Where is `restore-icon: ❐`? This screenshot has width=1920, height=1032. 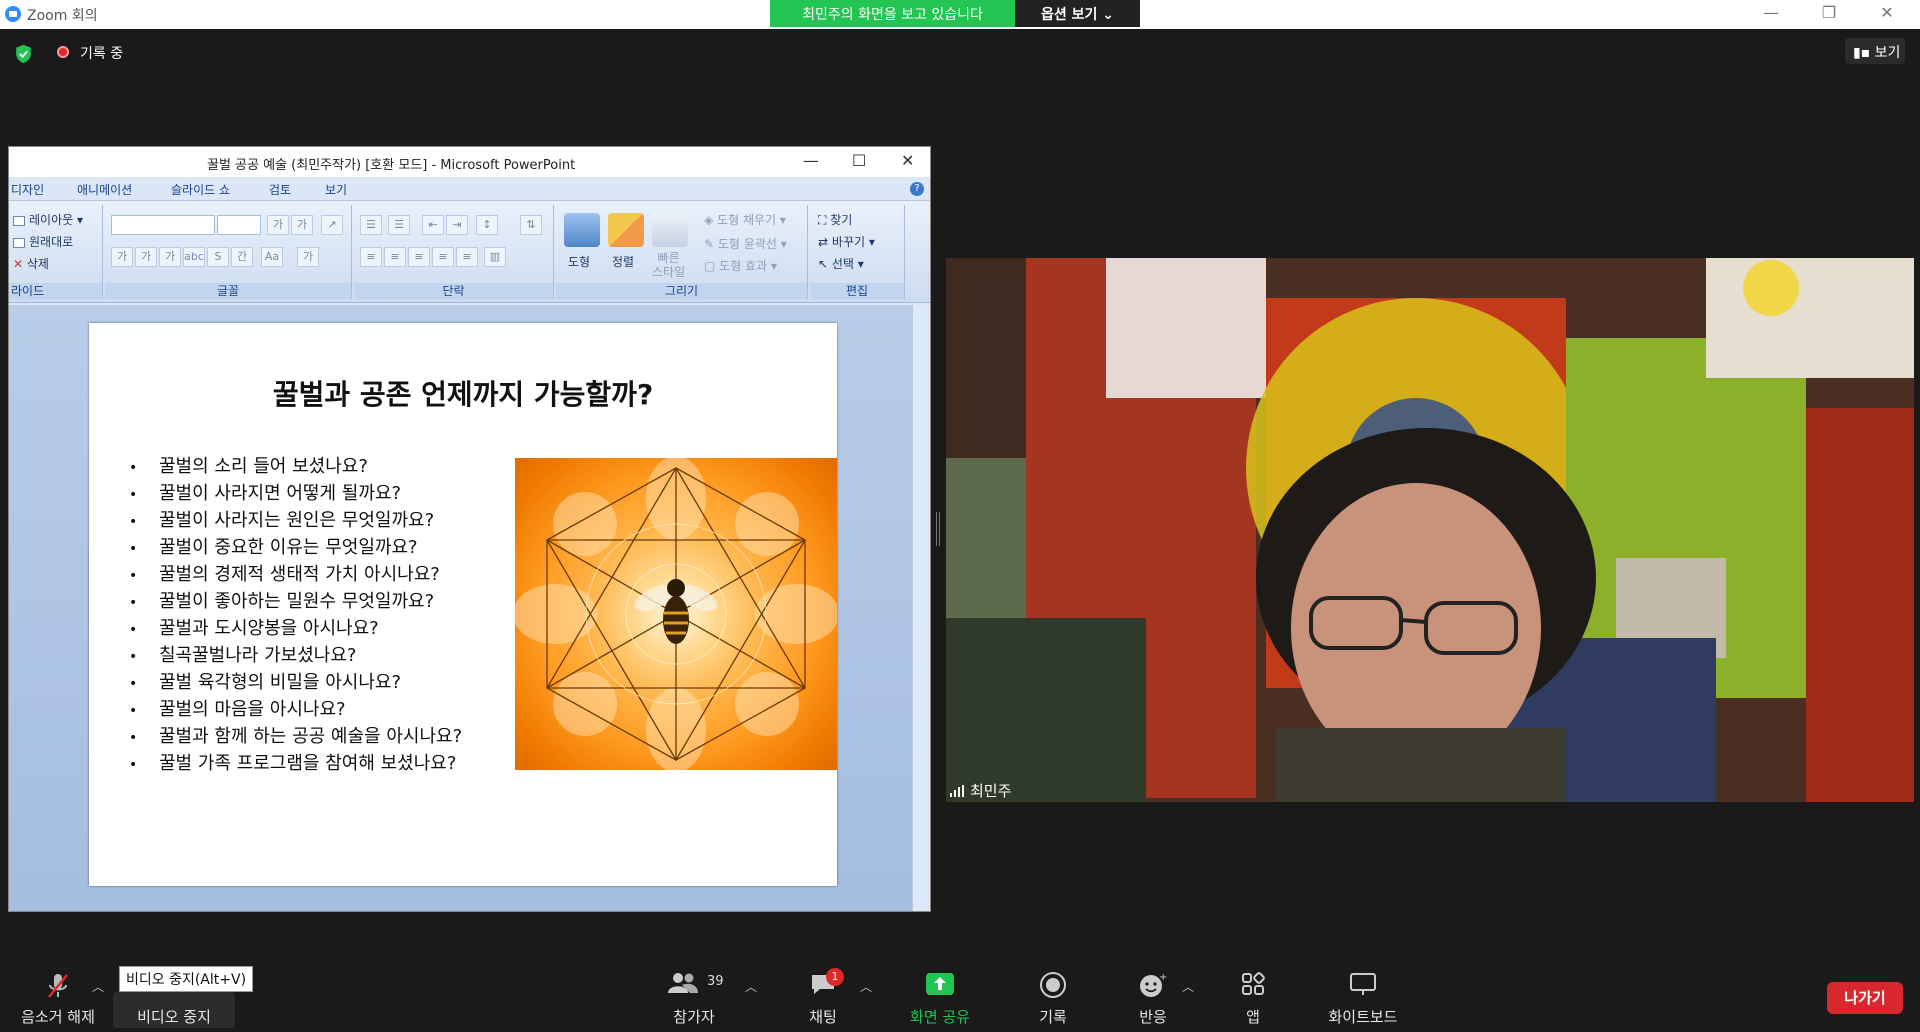
restore-icon: ❐ is located at coordinates (1829, 14).